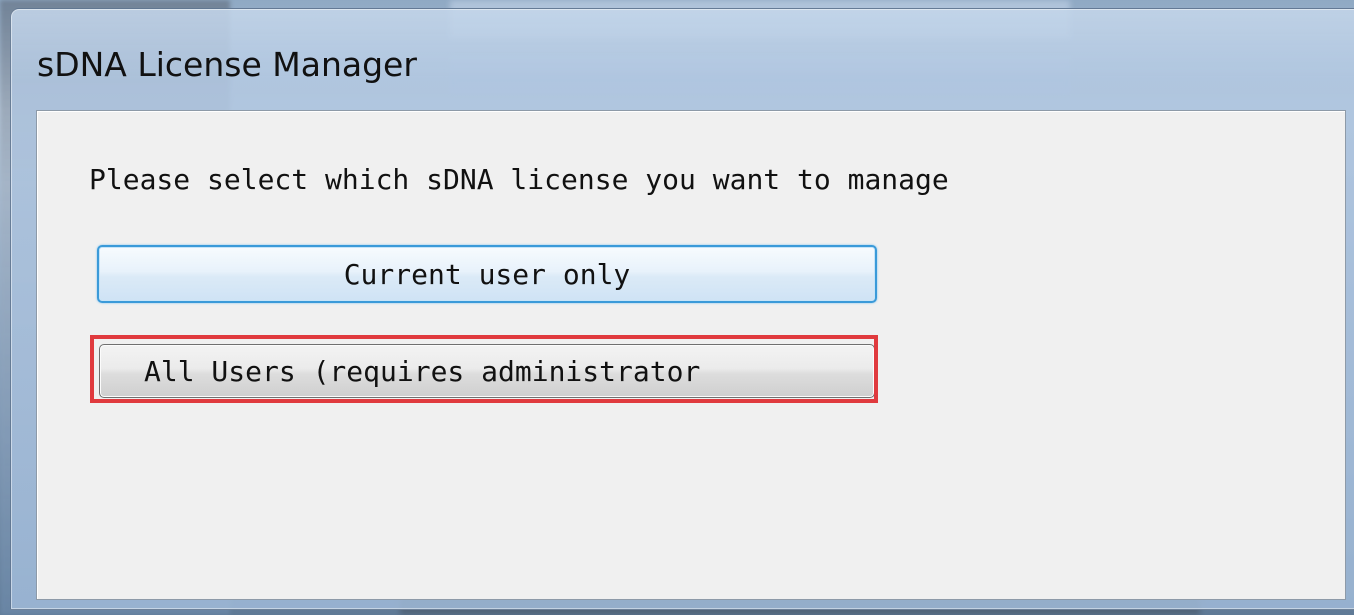 The image size is (1354, 615). Describe the element at coordinates (487, 371) in the screenshot. I see `all-users-button: All Users (requires administrator` at that location.